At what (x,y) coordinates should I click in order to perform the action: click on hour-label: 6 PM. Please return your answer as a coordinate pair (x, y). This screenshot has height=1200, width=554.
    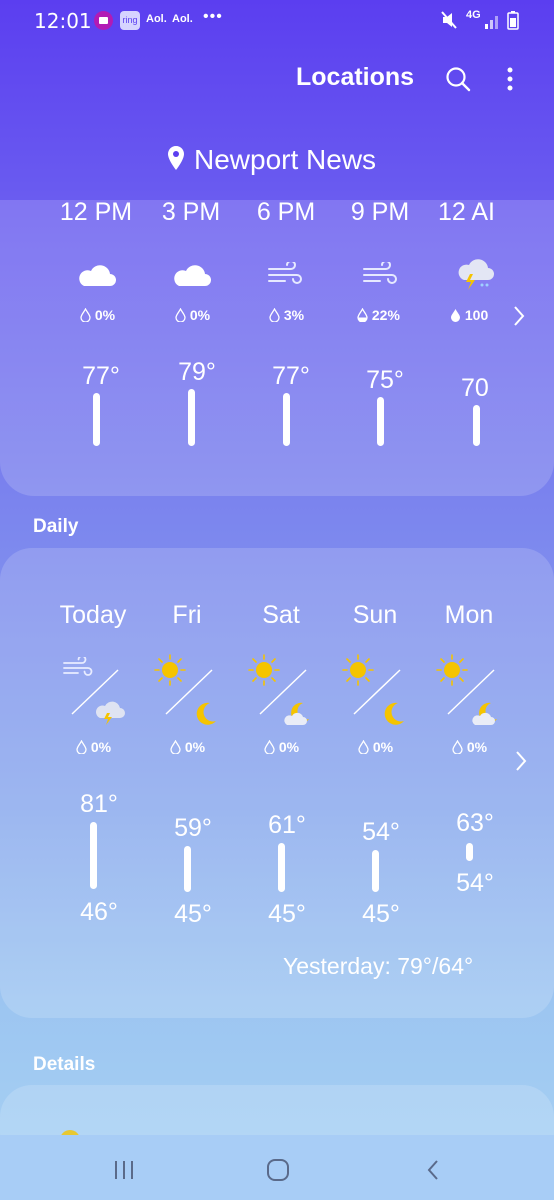
    Looking at the image, I should click on (286, 212).